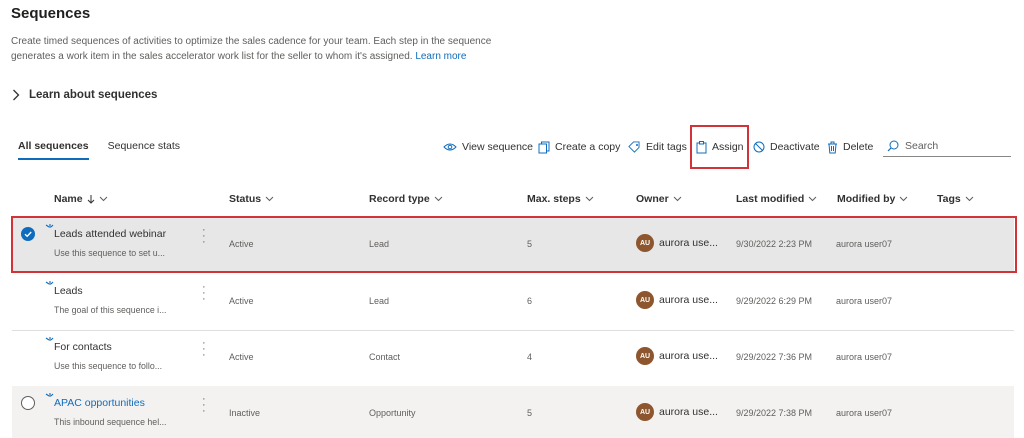  What do you see at coordinates (99, 403) in the screenshot?
I see `sequence-name: APAC opportunities` at bounding box center [99, 403].